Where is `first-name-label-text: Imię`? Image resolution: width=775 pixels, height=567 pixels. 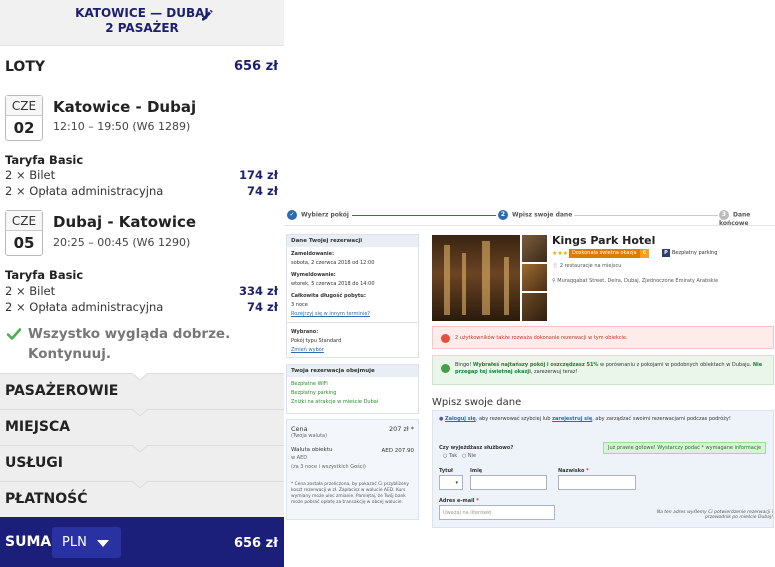 first-name-label-text: Imię is located at coordinates (476, 471).